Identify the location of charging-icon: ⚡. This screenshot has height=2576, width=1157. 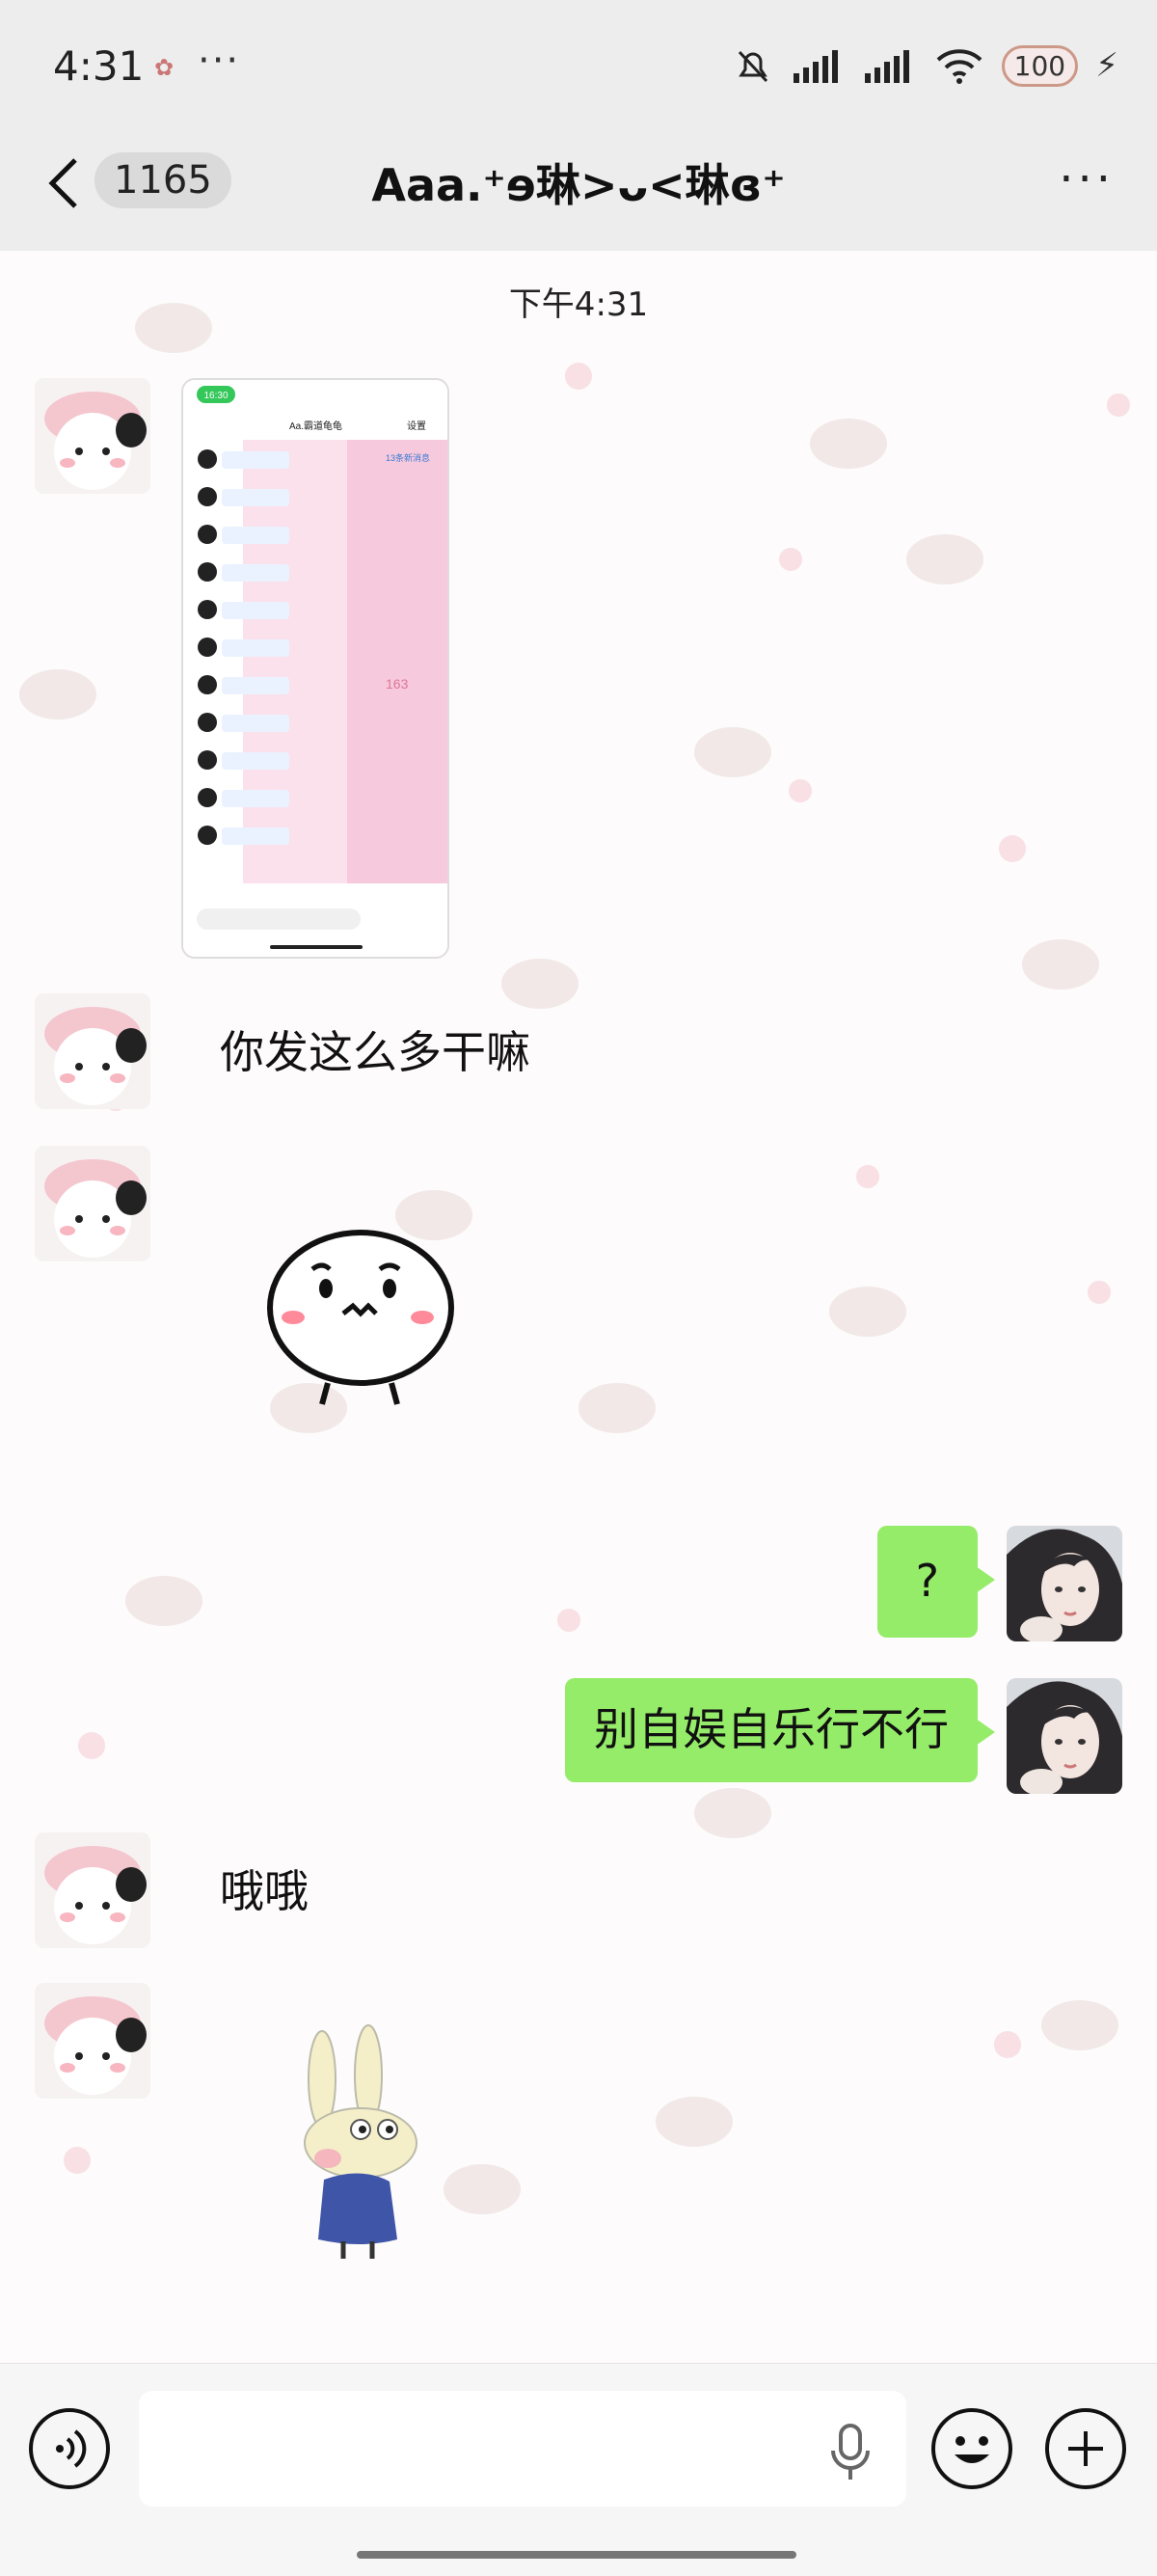
(1106, 65).